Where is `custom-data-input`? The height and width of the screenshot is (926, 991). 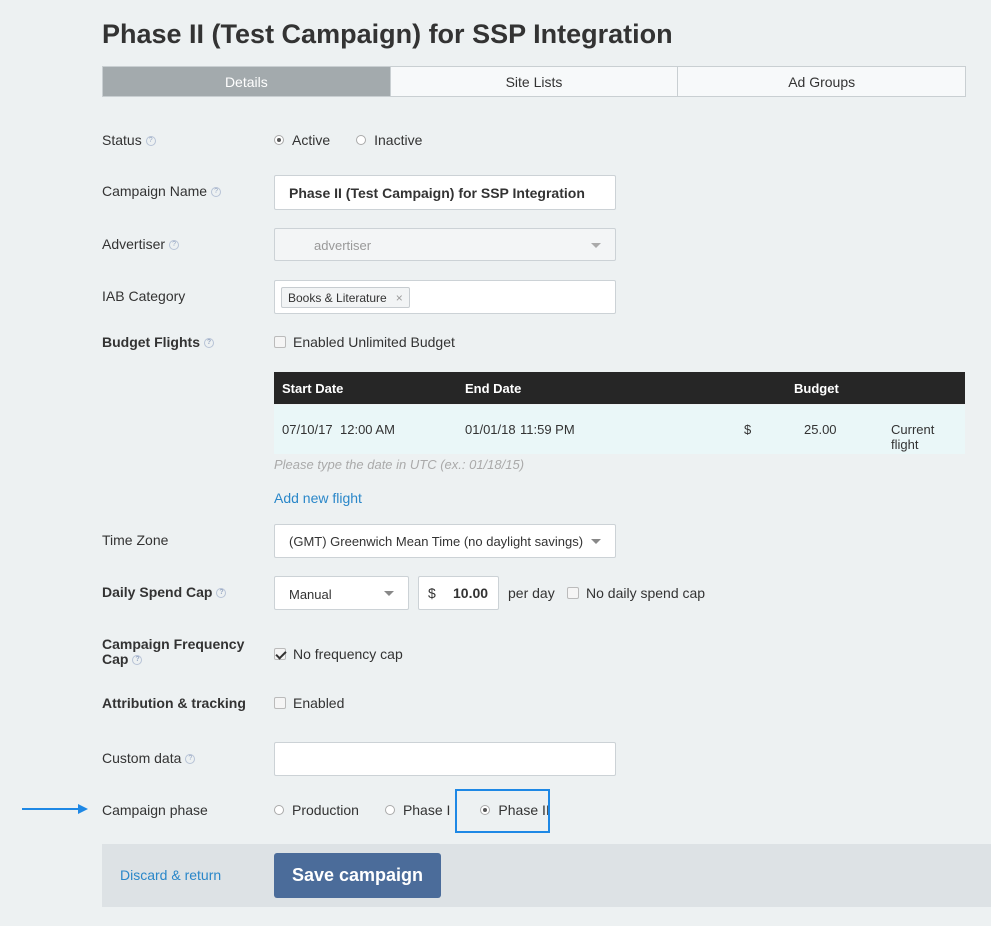
custom-data-input is located at coordinates (445, 759).